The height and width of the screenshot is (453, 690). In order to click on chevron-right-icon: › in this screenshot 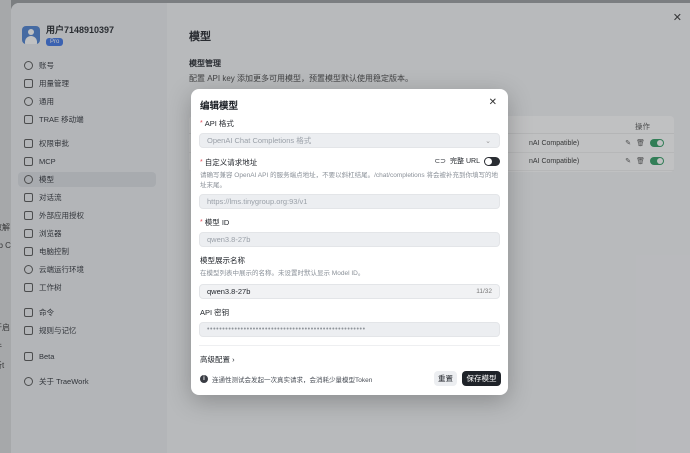, I will do `click(233, 359)`.